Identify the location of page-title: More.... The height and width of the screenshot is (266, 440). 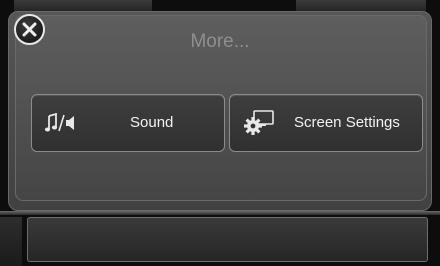
(220, 41).